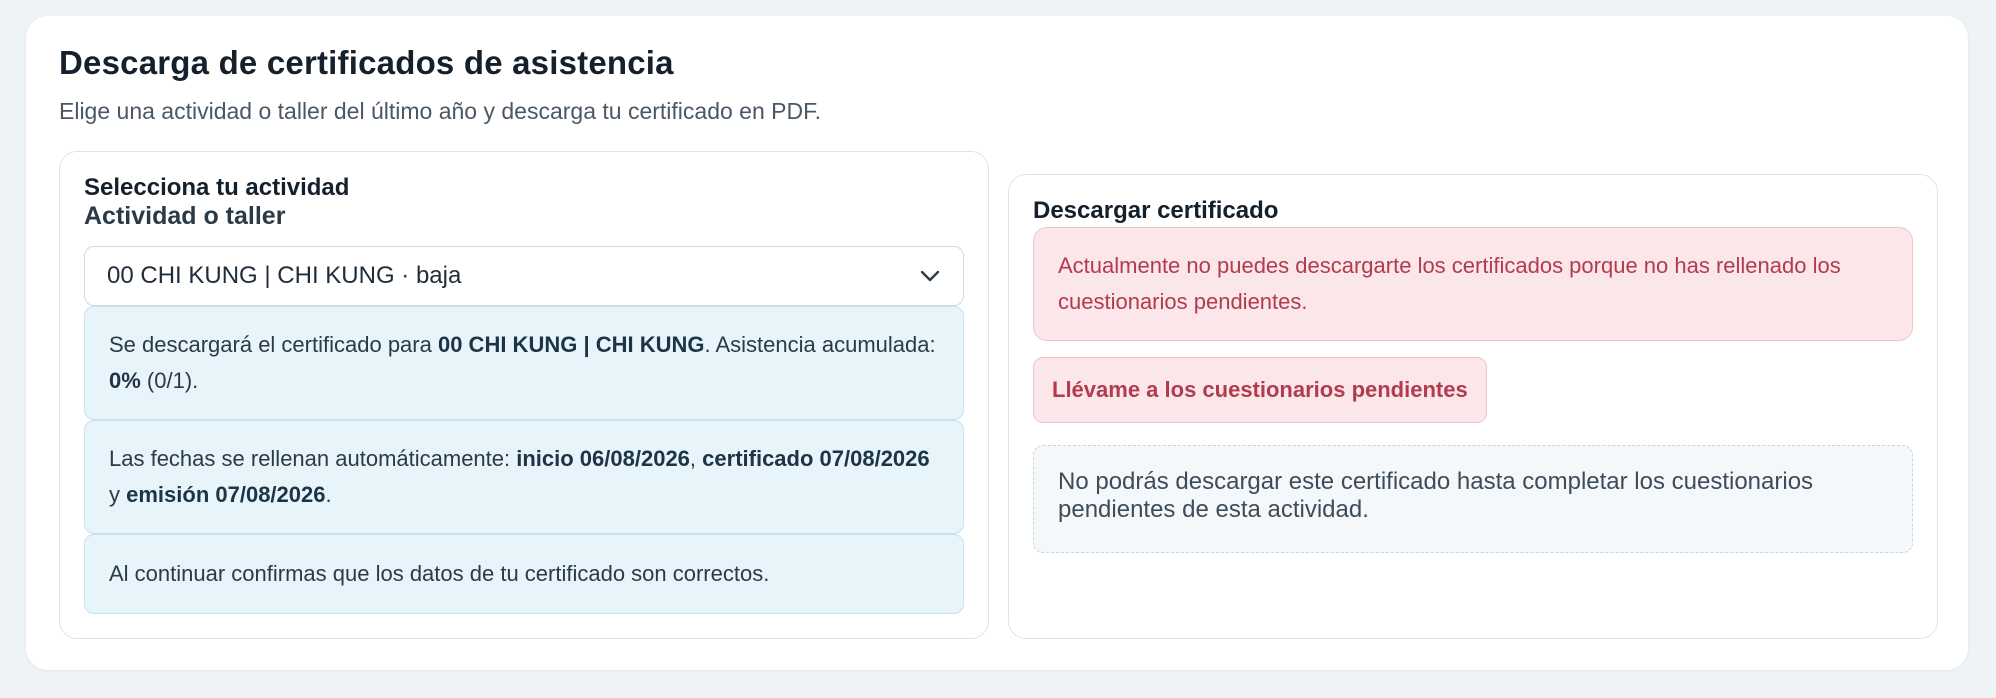 The width and height of the screenshot is (1996, 698). Describe the element at coordinates (366, 62) in the screenshot. I see `page-title: Descarga de certificados de asistencia` at that location.